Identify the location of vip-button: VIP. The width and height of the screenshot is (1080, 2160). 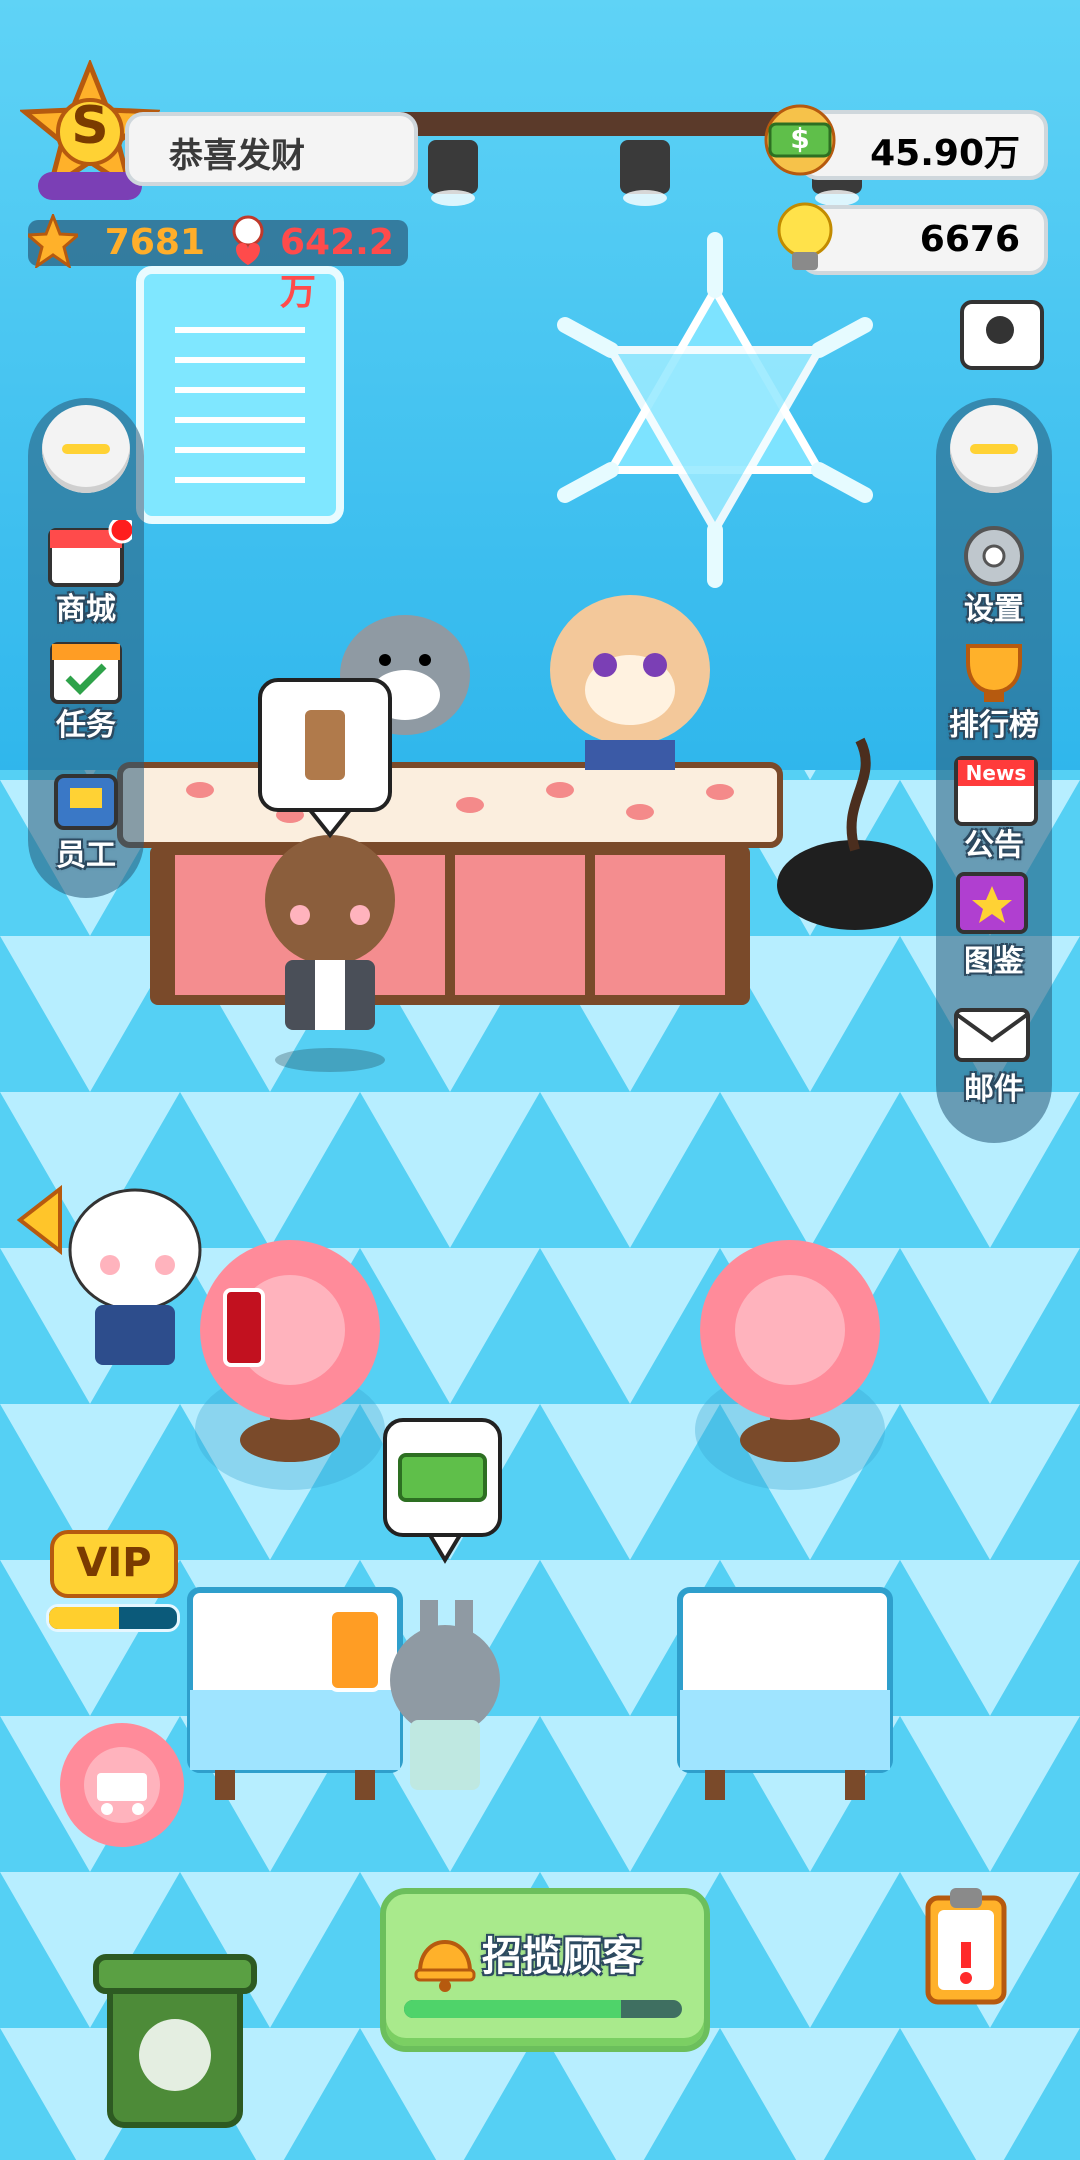
(110, 1566).